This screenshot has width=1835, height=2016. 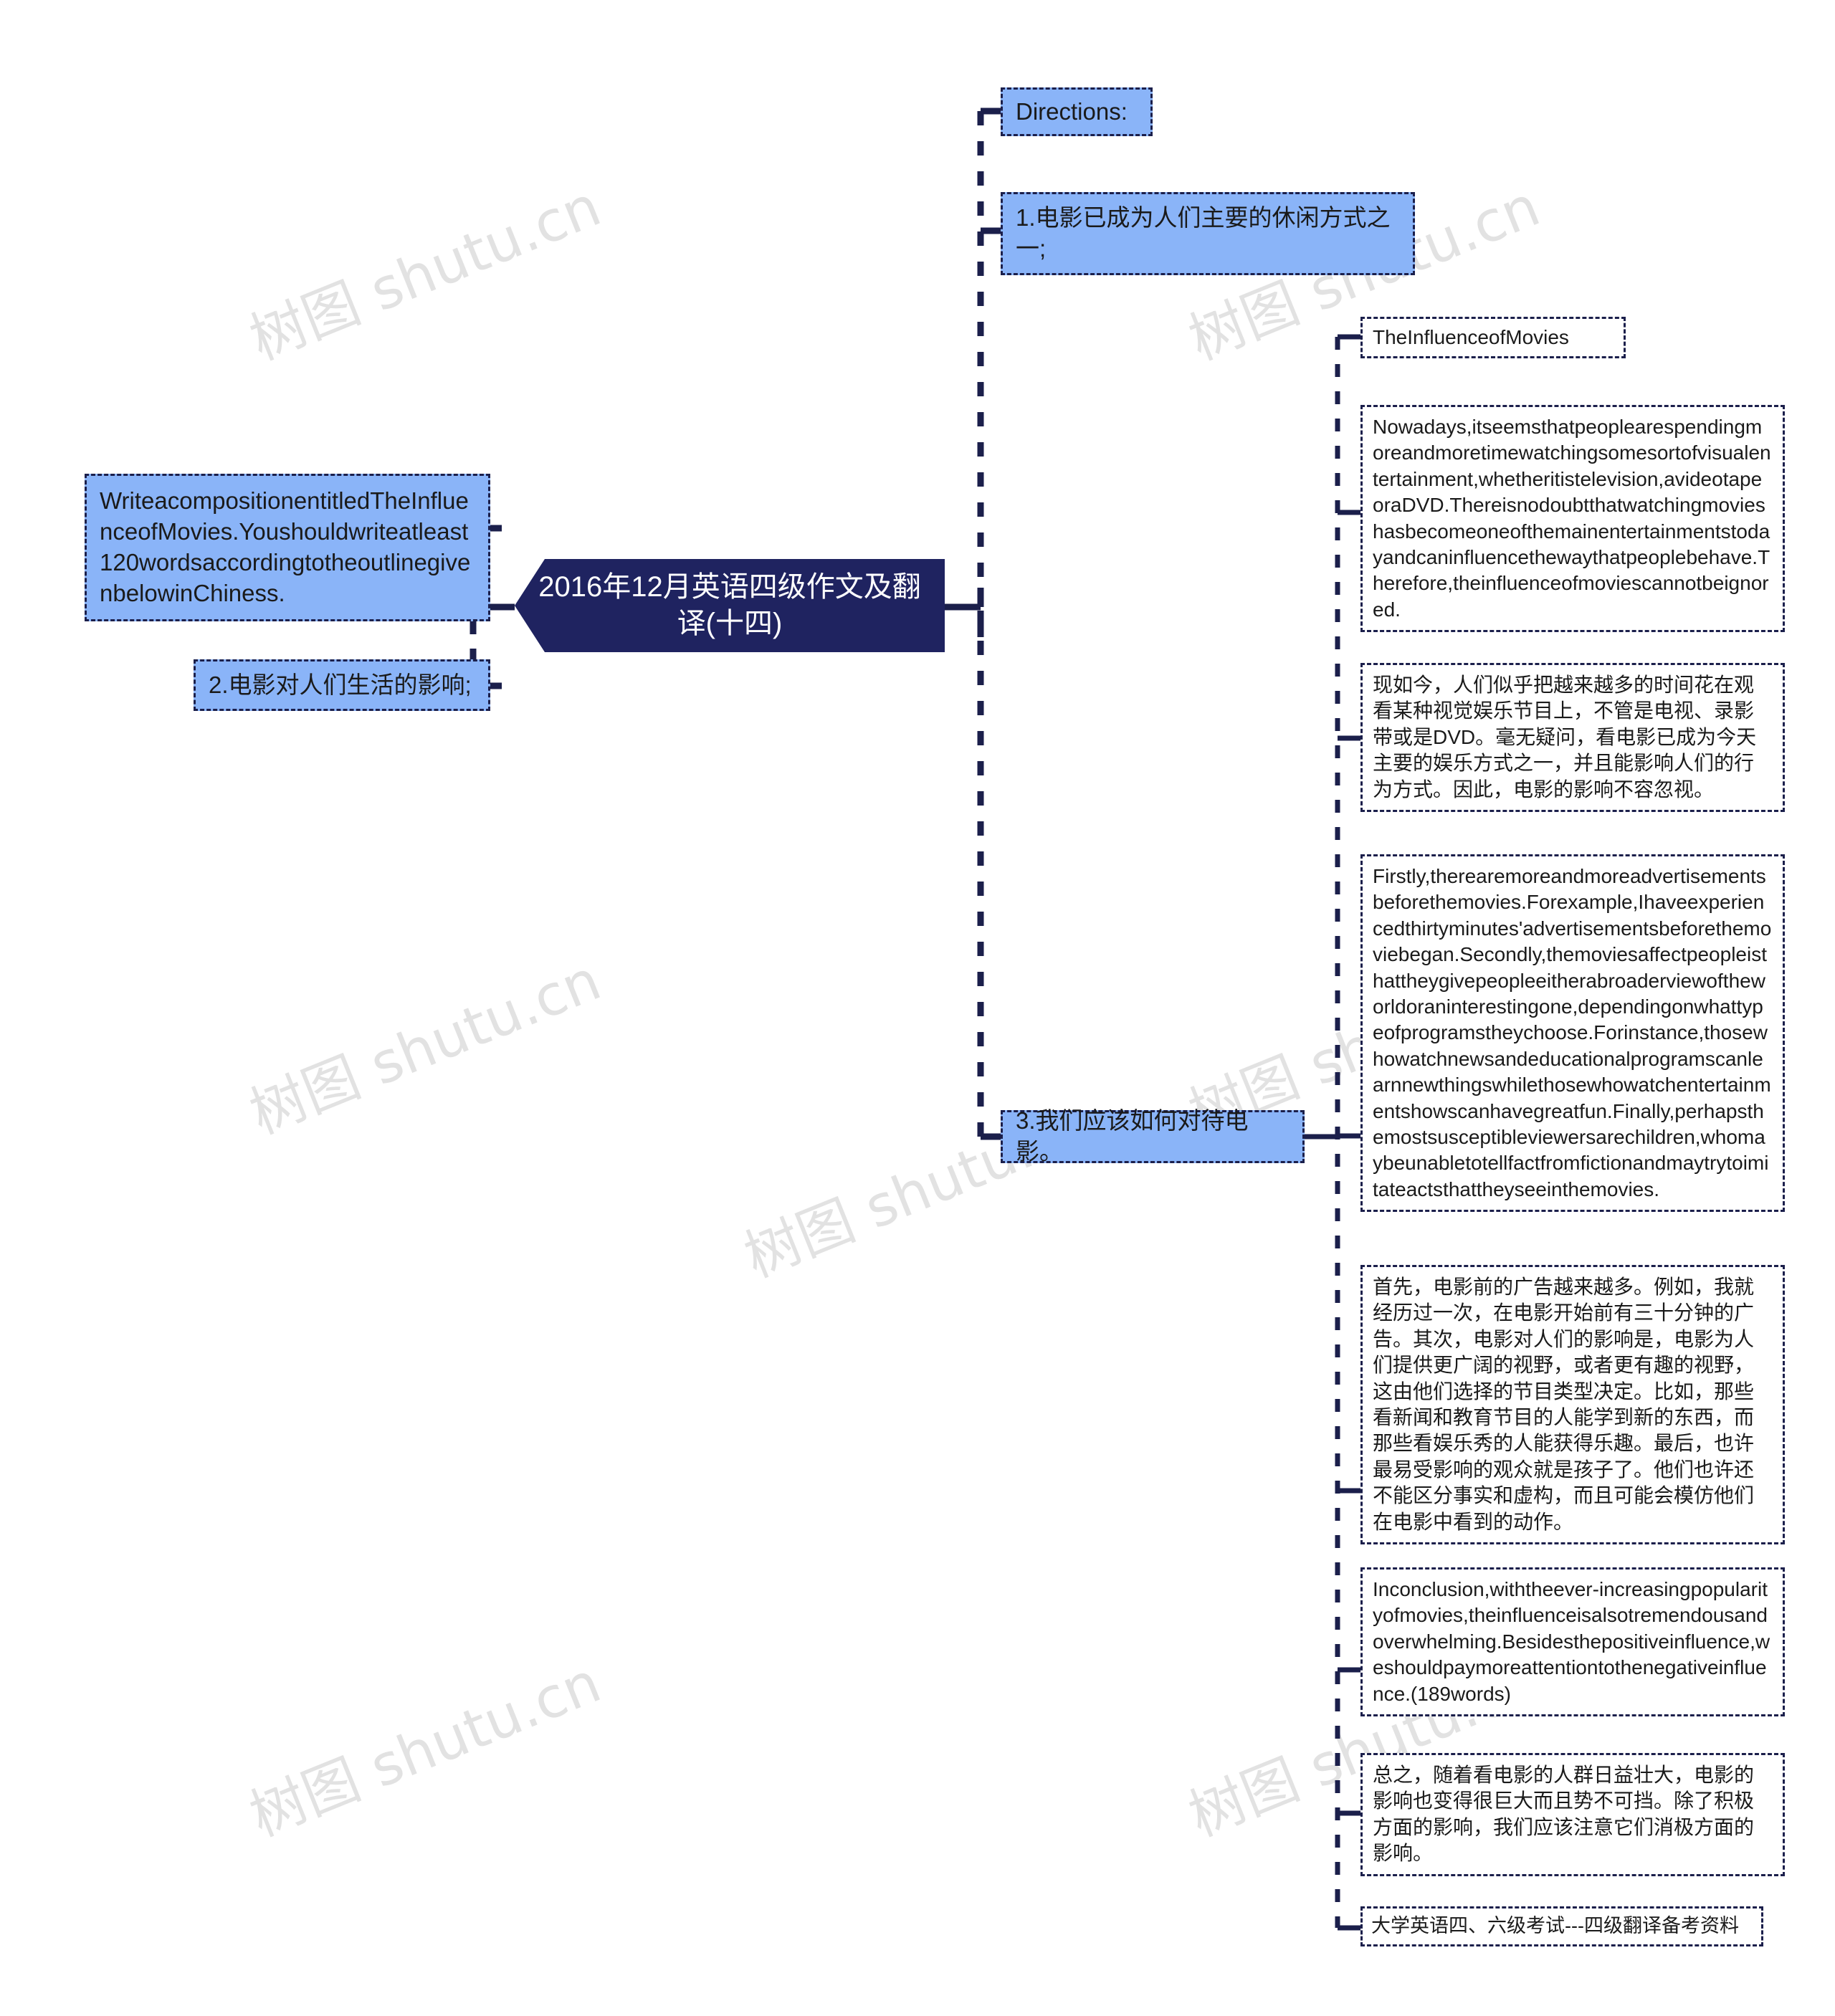 I want to click on node-directions-text: Directions:, so click(x=1072, y=111).